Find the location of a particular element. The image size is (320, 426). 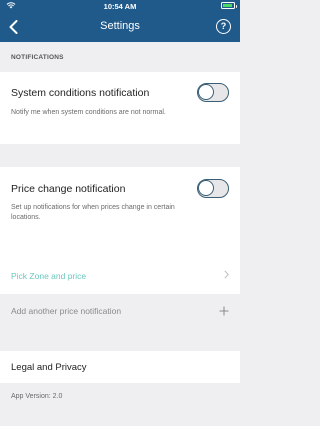

add-price-notification-button: Add another price notification is located at coordinates (120, 310).